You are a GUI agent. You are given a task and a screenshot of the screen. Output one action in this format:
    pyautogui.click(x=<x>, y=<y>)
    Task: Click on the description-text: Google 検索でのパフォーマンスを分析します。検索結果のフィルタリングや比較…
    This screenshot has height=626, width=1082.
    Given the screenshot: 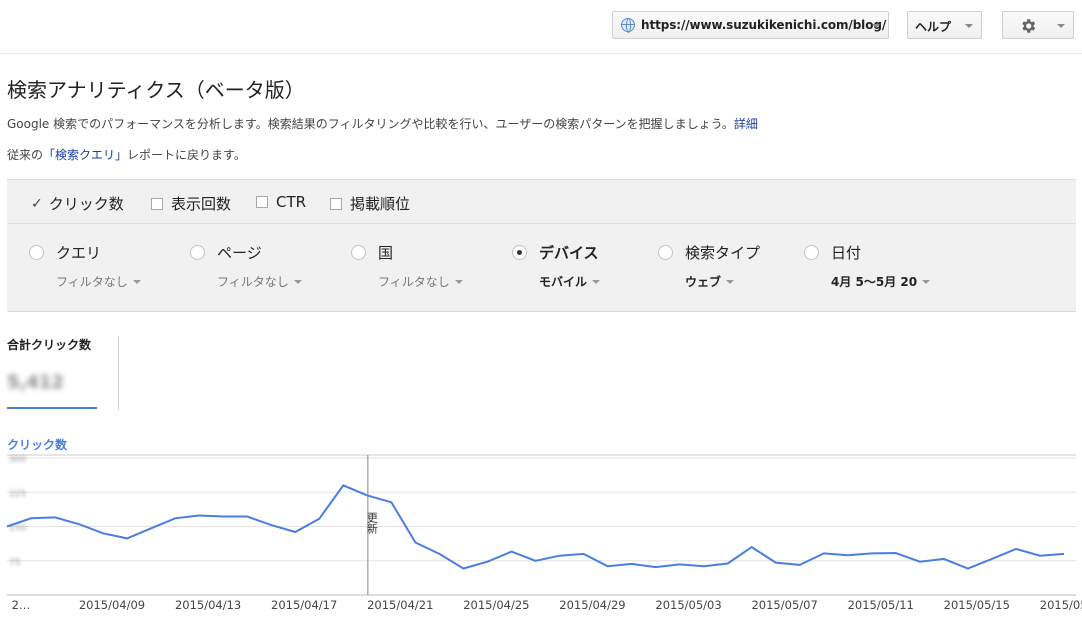 What is the action you would take?
    pyautogui.click(x=370, y=124)
    